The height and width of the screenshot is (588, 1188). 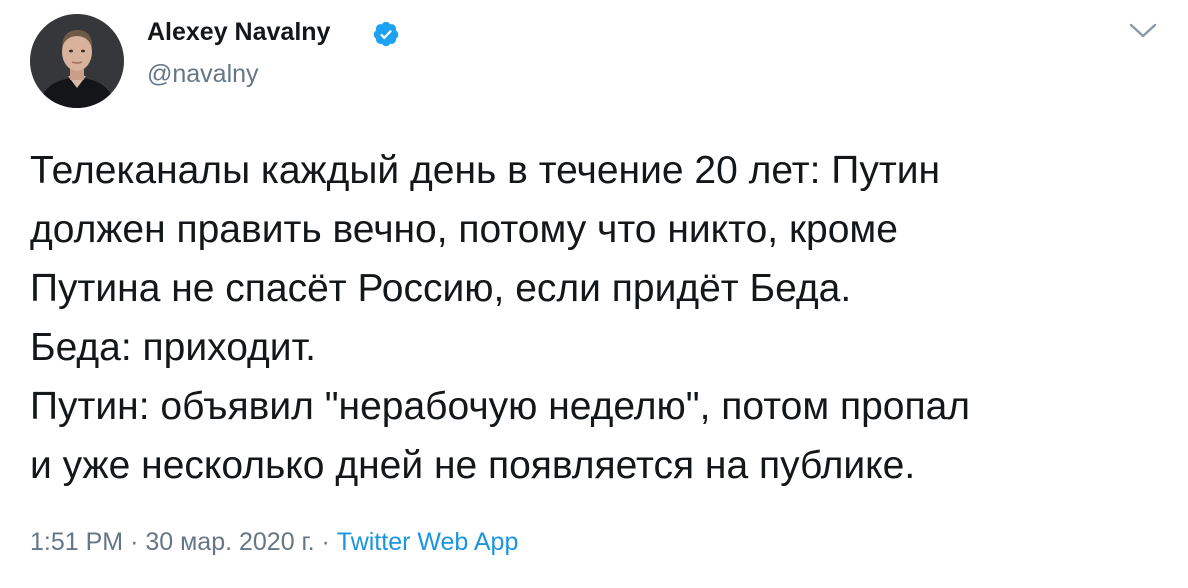 What do you see at coordinates (428, 542) in the screenshot?
I see `tweet-source-link: Twitter Web App` at bounding box center [428, 542].